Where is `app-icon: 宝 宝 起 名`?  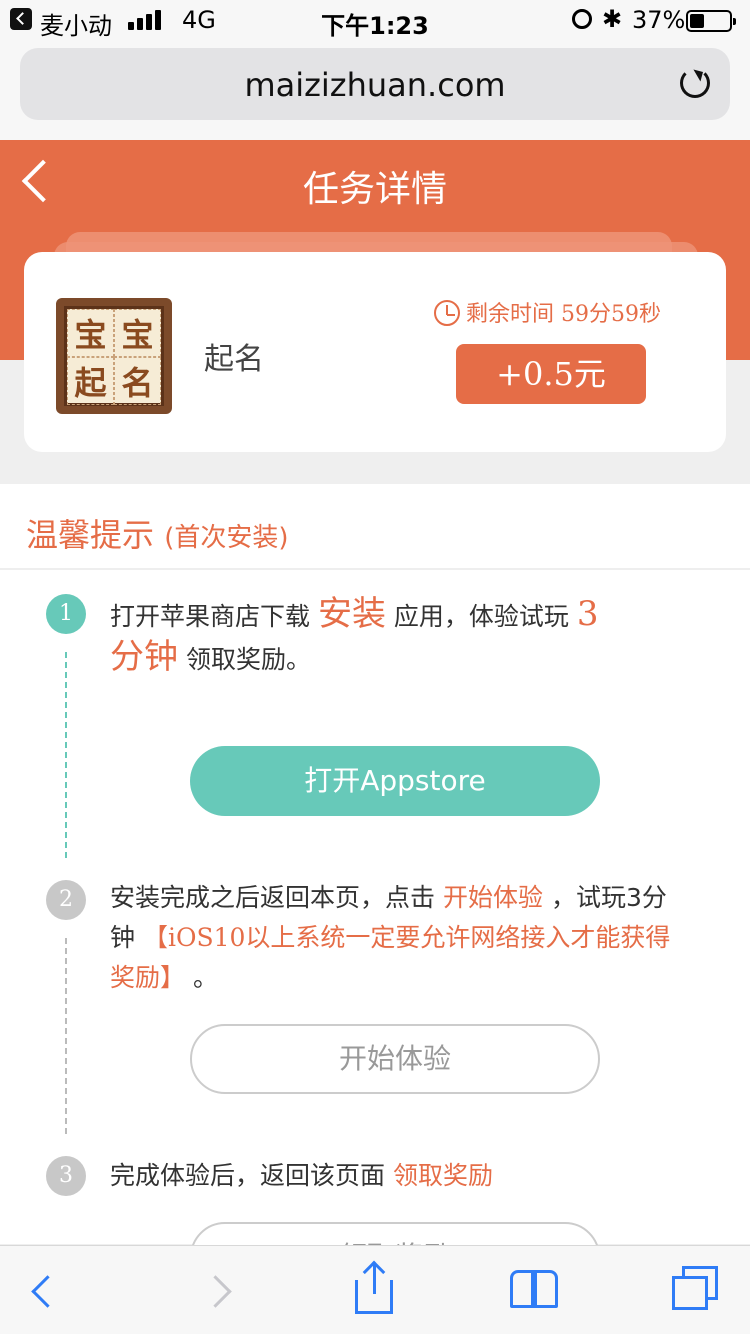 app-icon: 宝 宝 起 名 is located at coordinates (114, 356).